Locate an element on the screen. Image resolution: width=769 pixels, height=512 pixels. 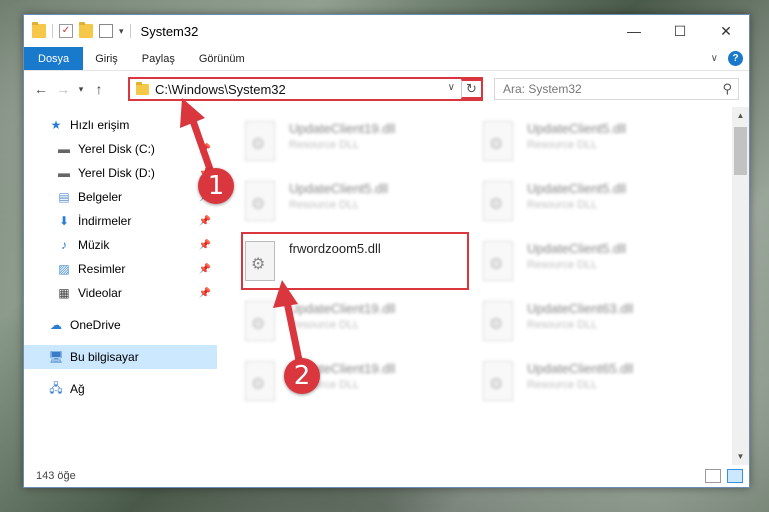
address-path: C:\Windows\System32 is located at coordinates (220, 89).